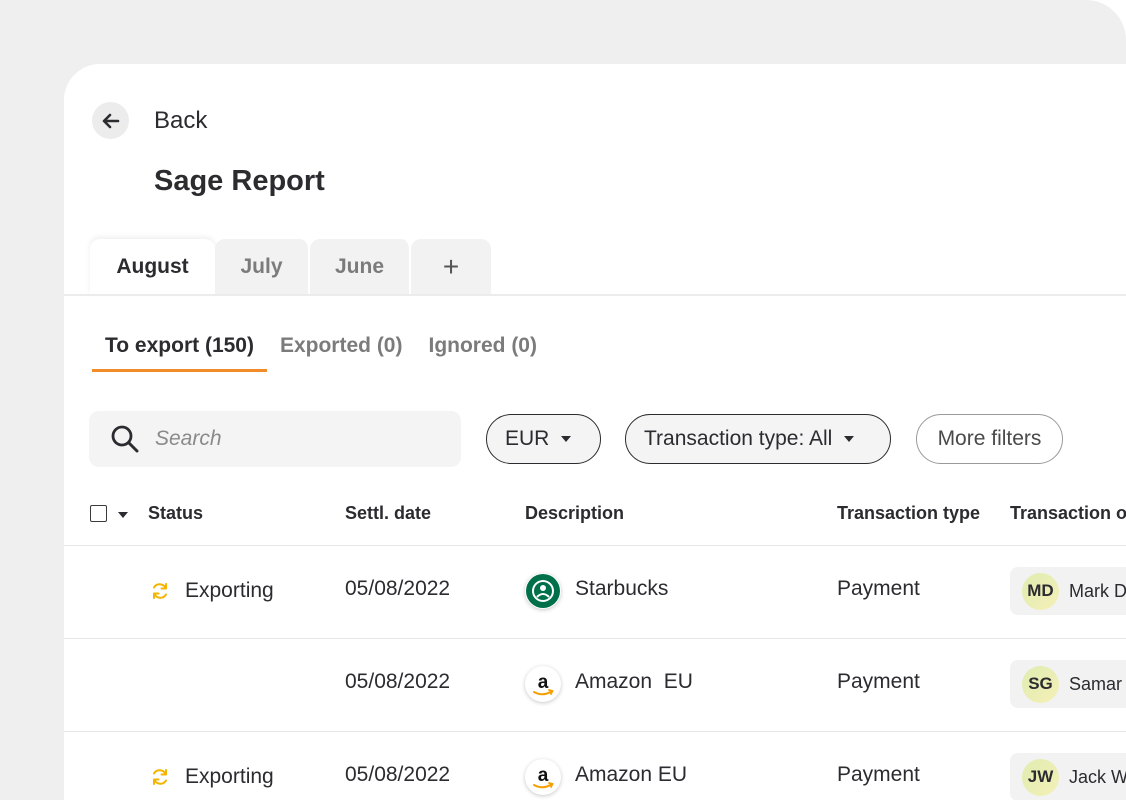  Describe the element at coordinates (179, 351) in the screenshot. I see `tab-to-export: To export (150)` at that location.